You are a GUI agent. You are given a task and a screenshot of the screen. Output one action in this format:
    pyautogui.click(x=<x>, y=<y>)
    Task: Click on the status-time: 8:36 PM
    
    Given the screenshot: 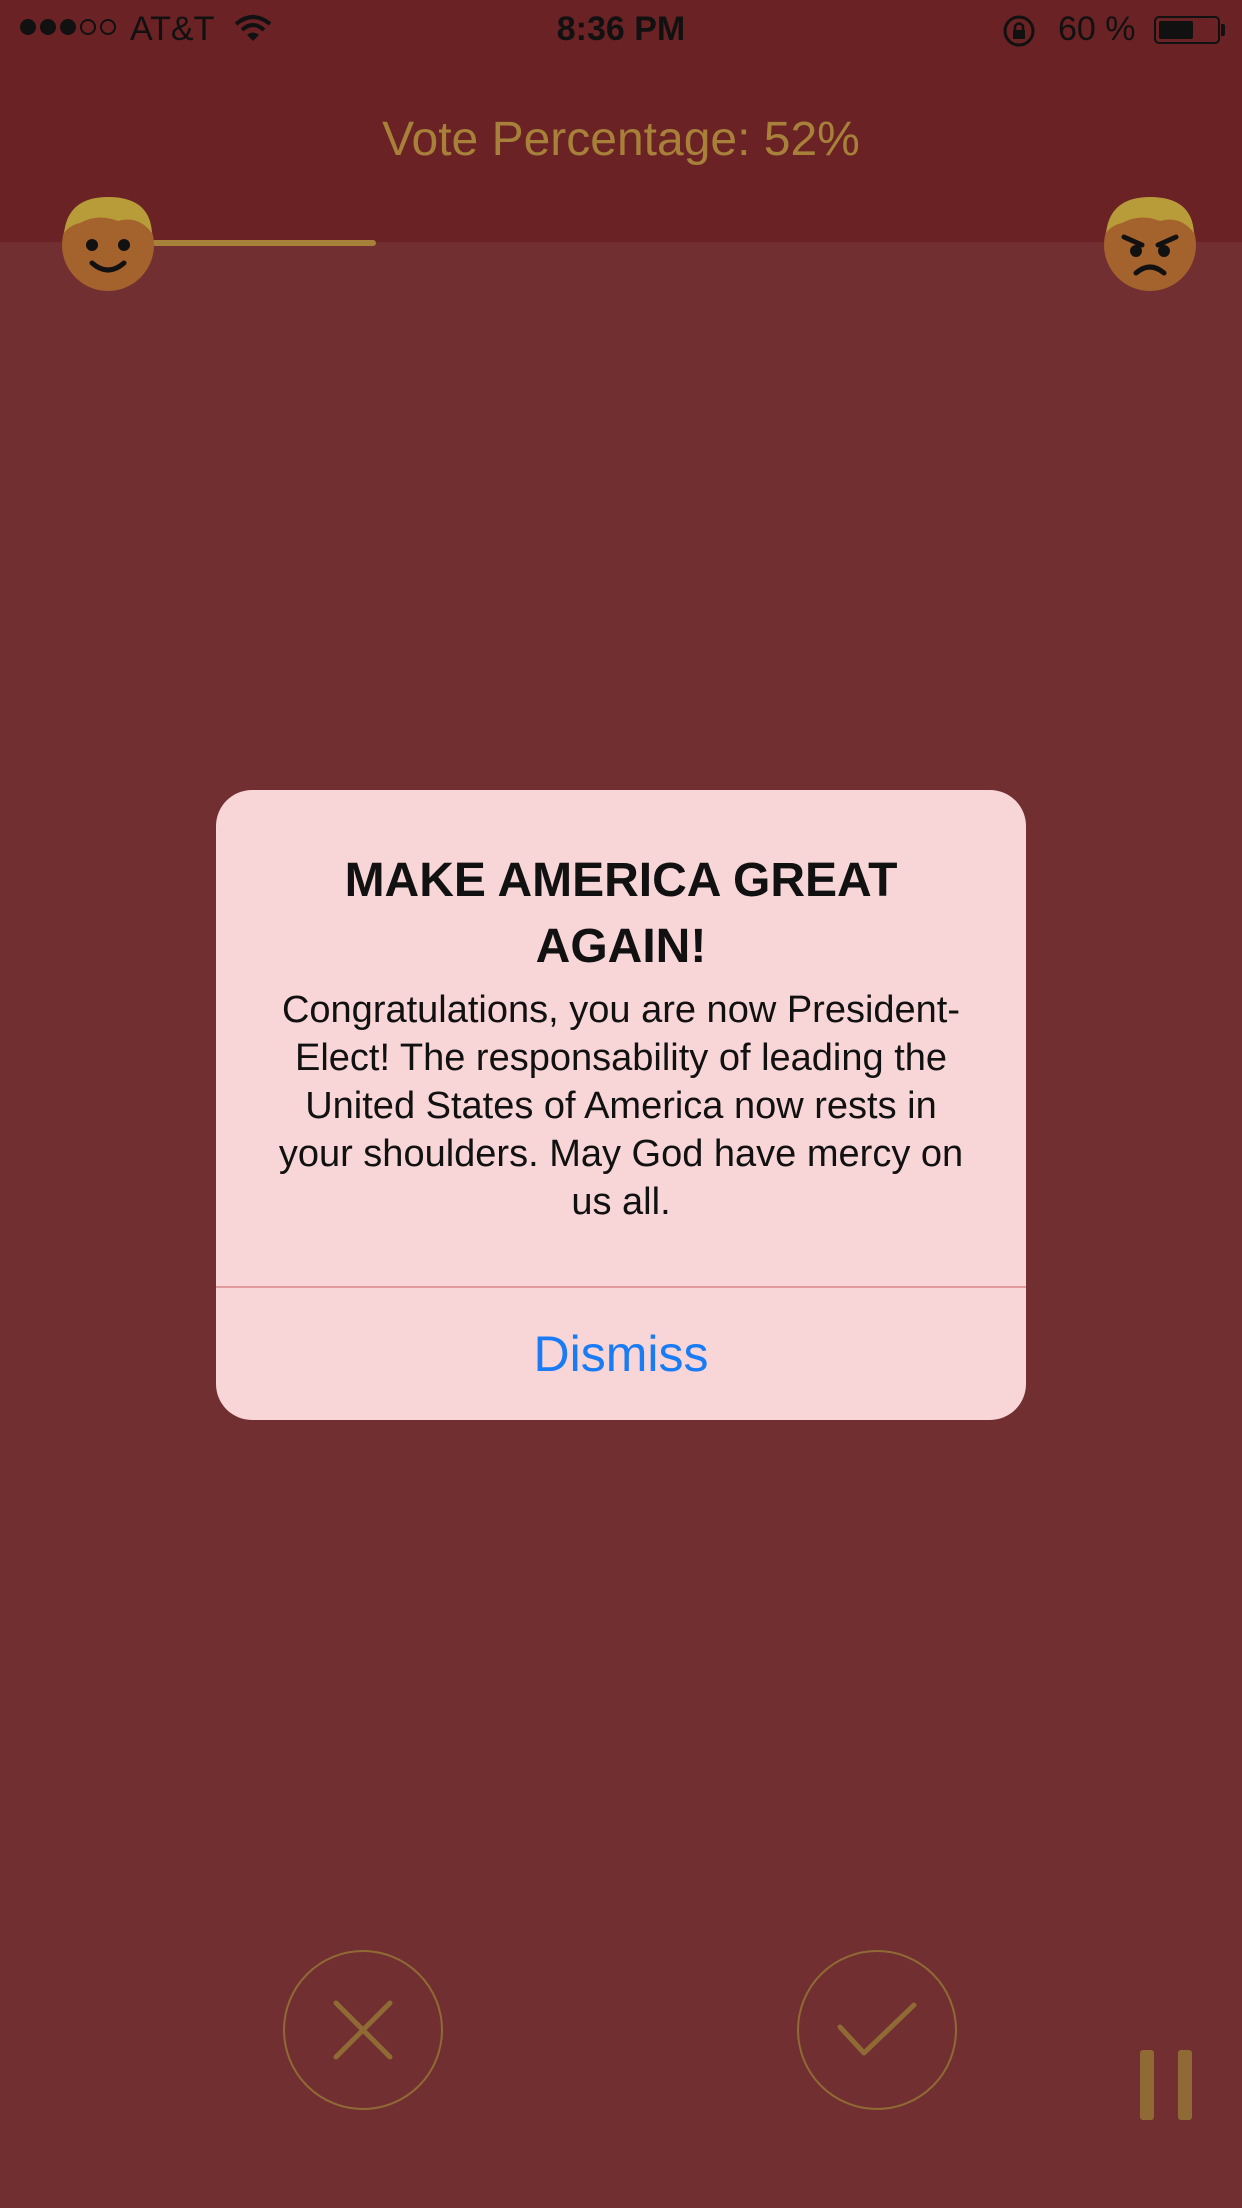 What is the action you would take?
    pyautogui.click(x=621, y=29)
    